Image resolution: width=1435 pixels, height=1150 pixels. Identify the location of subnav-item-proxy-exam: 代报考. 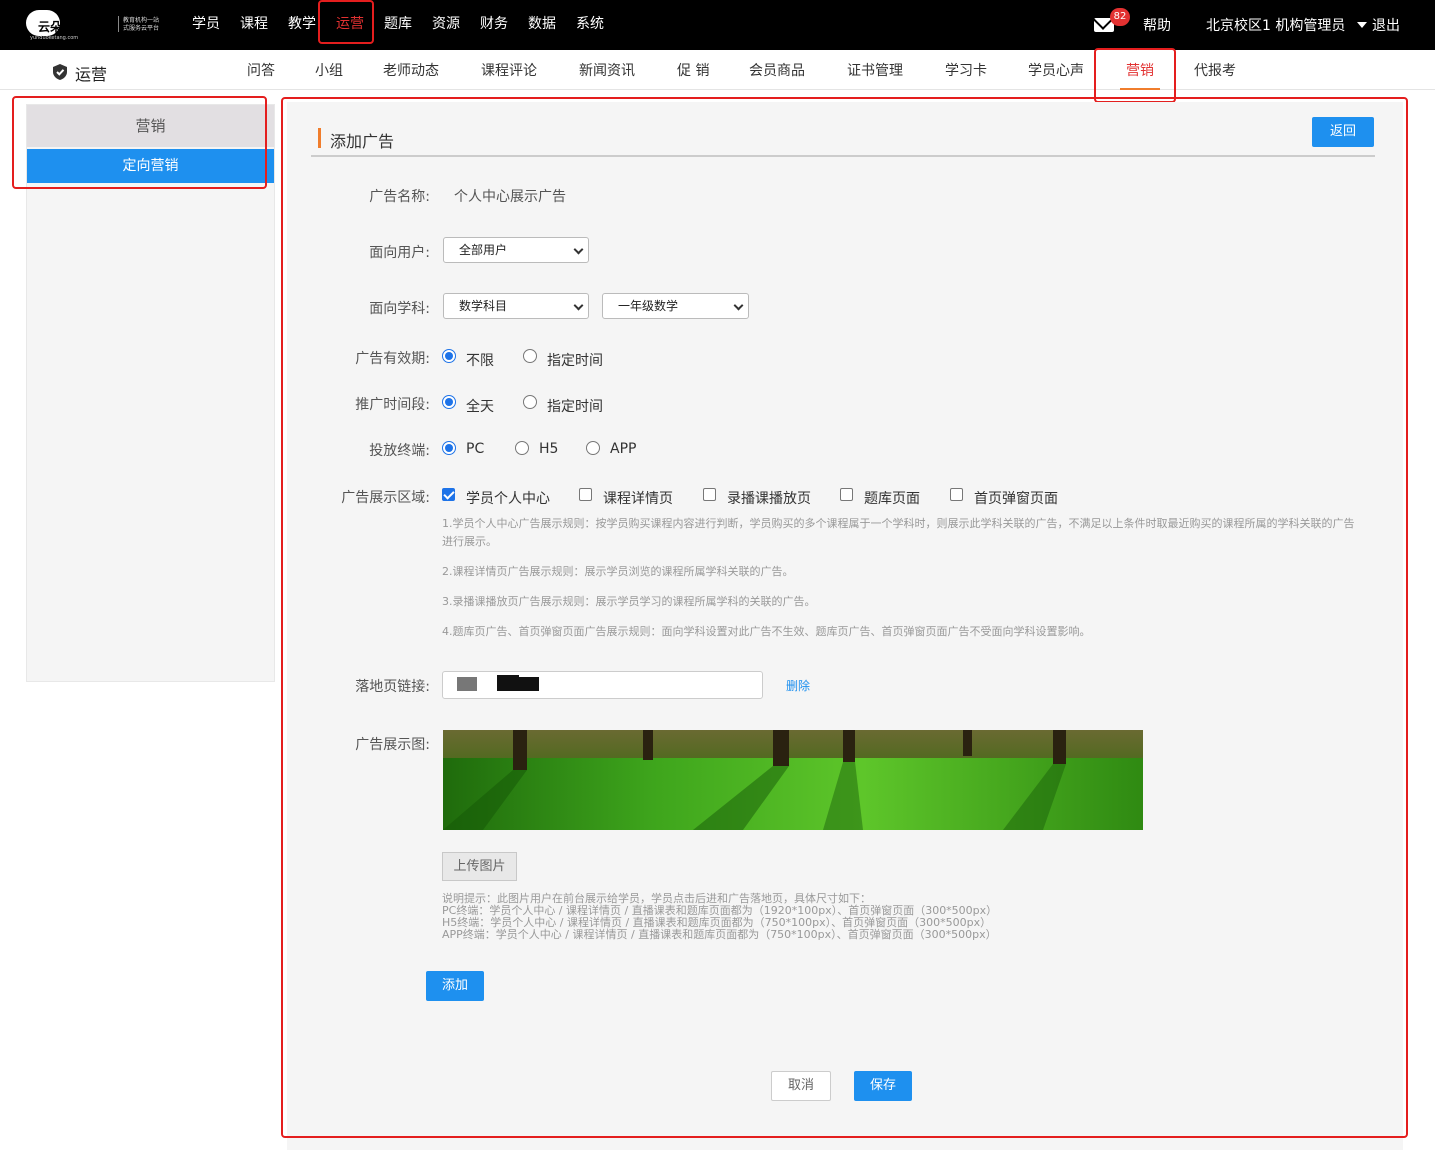
(1215, 70).